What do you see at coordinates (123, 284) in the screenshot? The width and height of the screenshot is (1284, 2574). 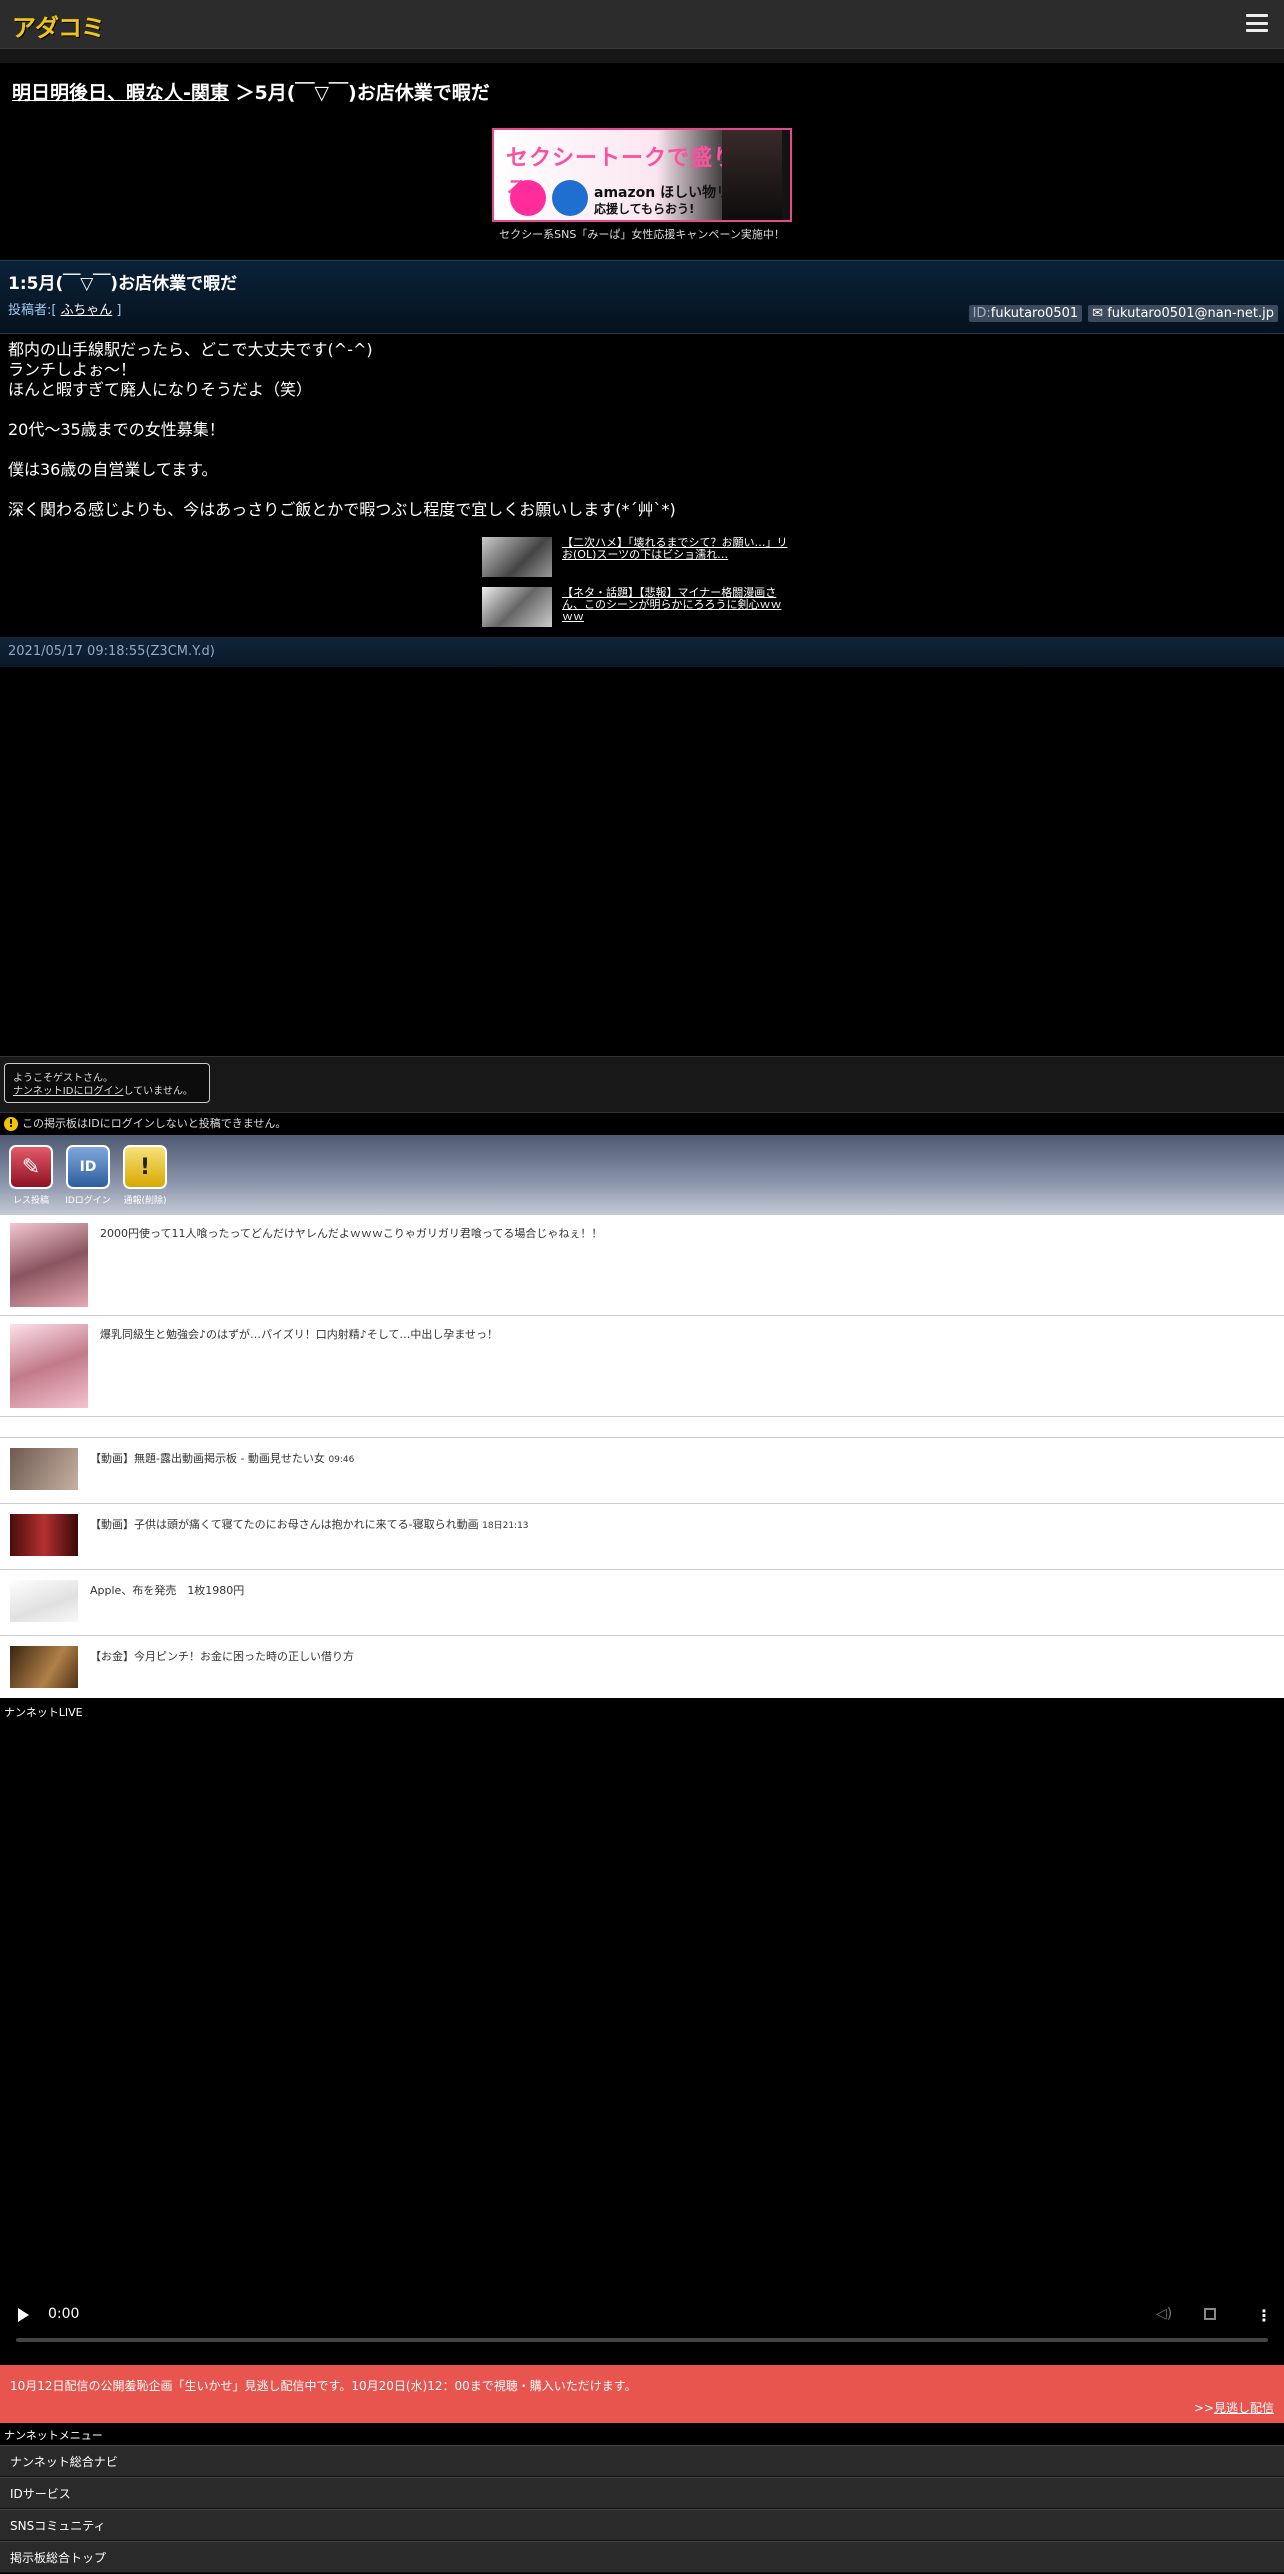 I see `post-title: 1:5月(￣▽￣)お店休業で暇だ` at bounding box center [123, 284].